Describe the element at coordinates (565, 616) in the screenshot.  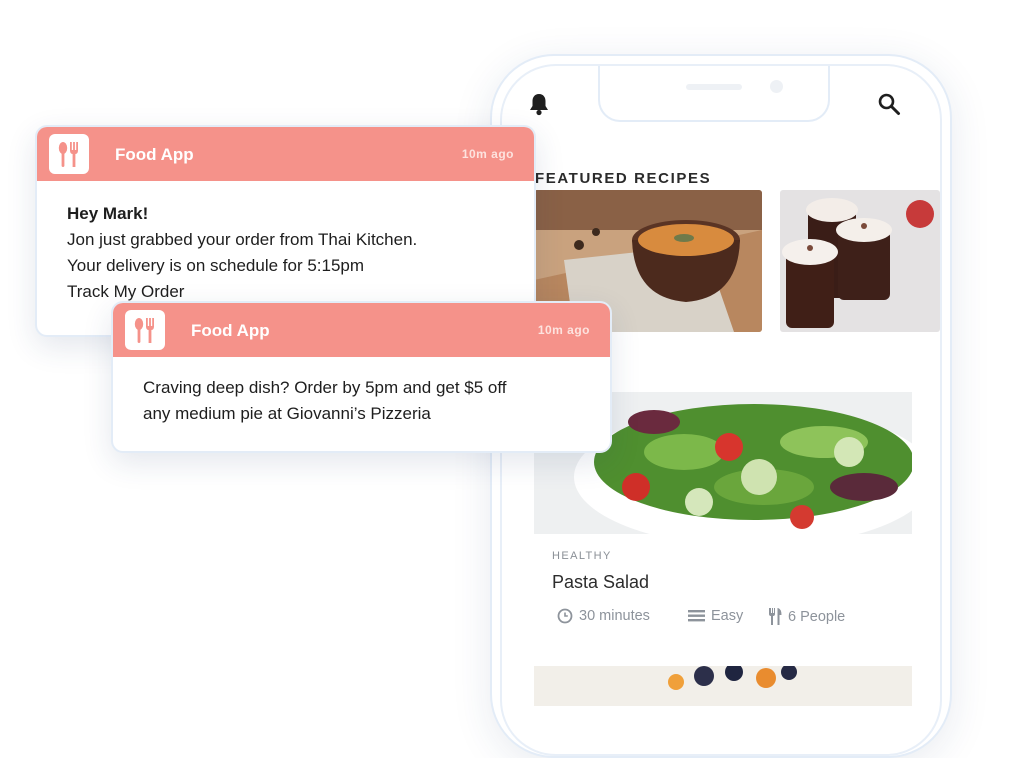
I see `clock-icon` at that location.